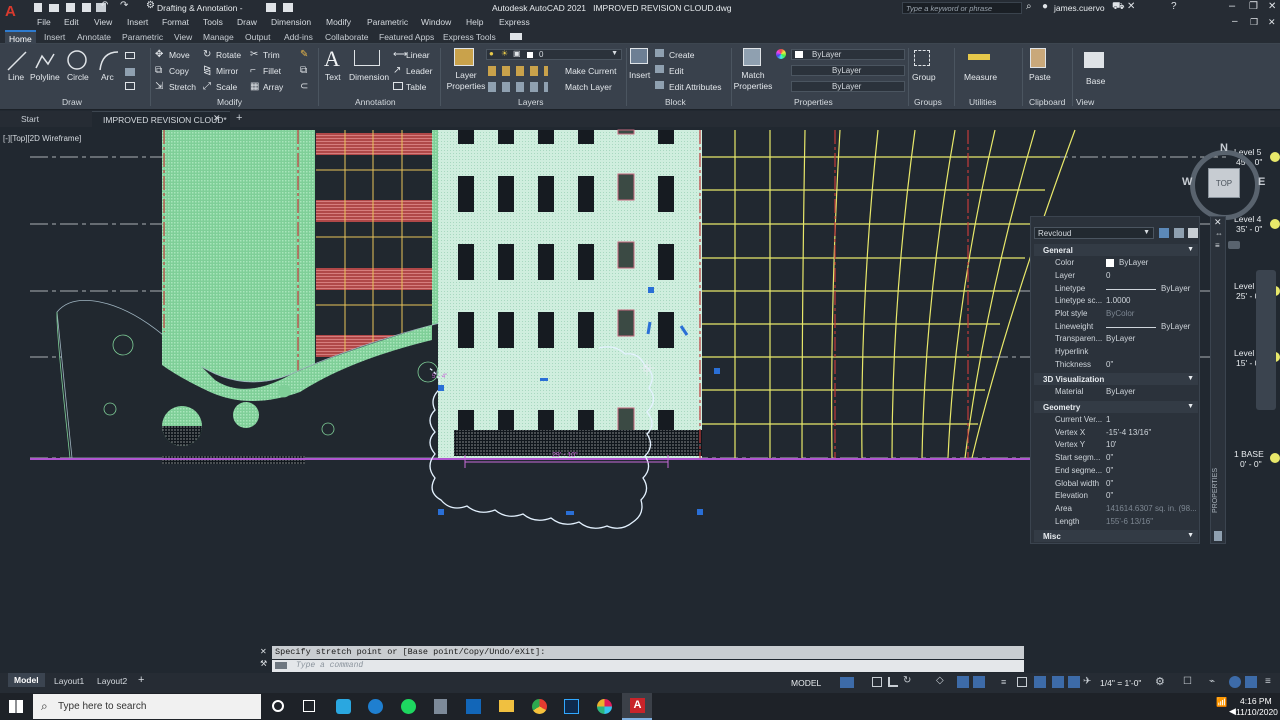  What do you see at coordinates (979, 57) in the screenshot?
I see `measure-icon` at bounding box center [979, 57].